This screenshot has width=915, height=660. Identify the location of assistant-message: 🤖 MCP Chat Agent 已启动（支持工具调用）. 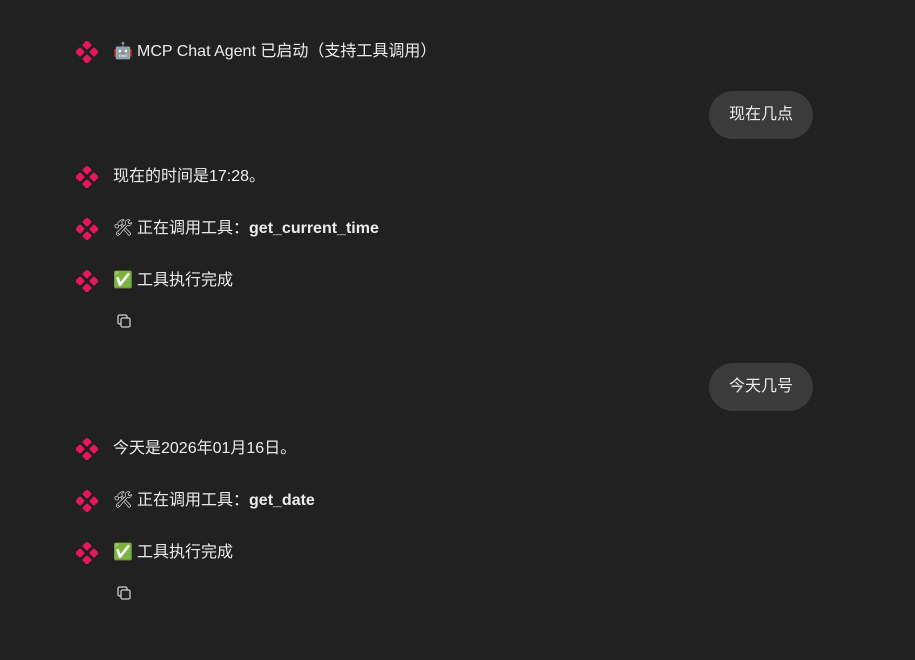
(256, 52).